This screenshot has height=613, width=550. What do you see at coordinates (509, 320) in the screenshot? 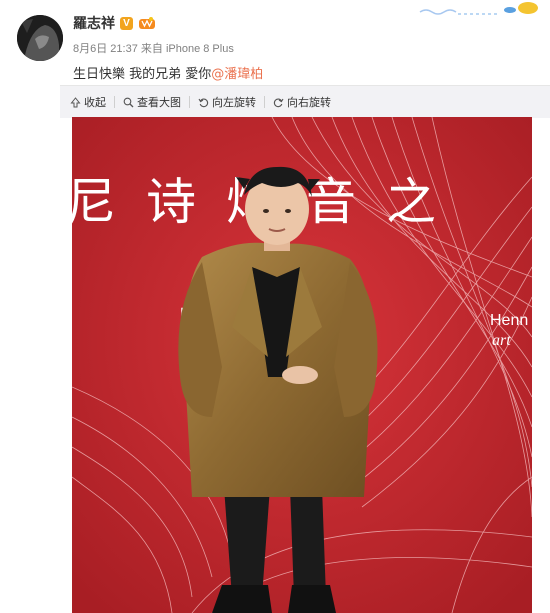
I see `brand-text: Henn` at bounding box center [509, 320].